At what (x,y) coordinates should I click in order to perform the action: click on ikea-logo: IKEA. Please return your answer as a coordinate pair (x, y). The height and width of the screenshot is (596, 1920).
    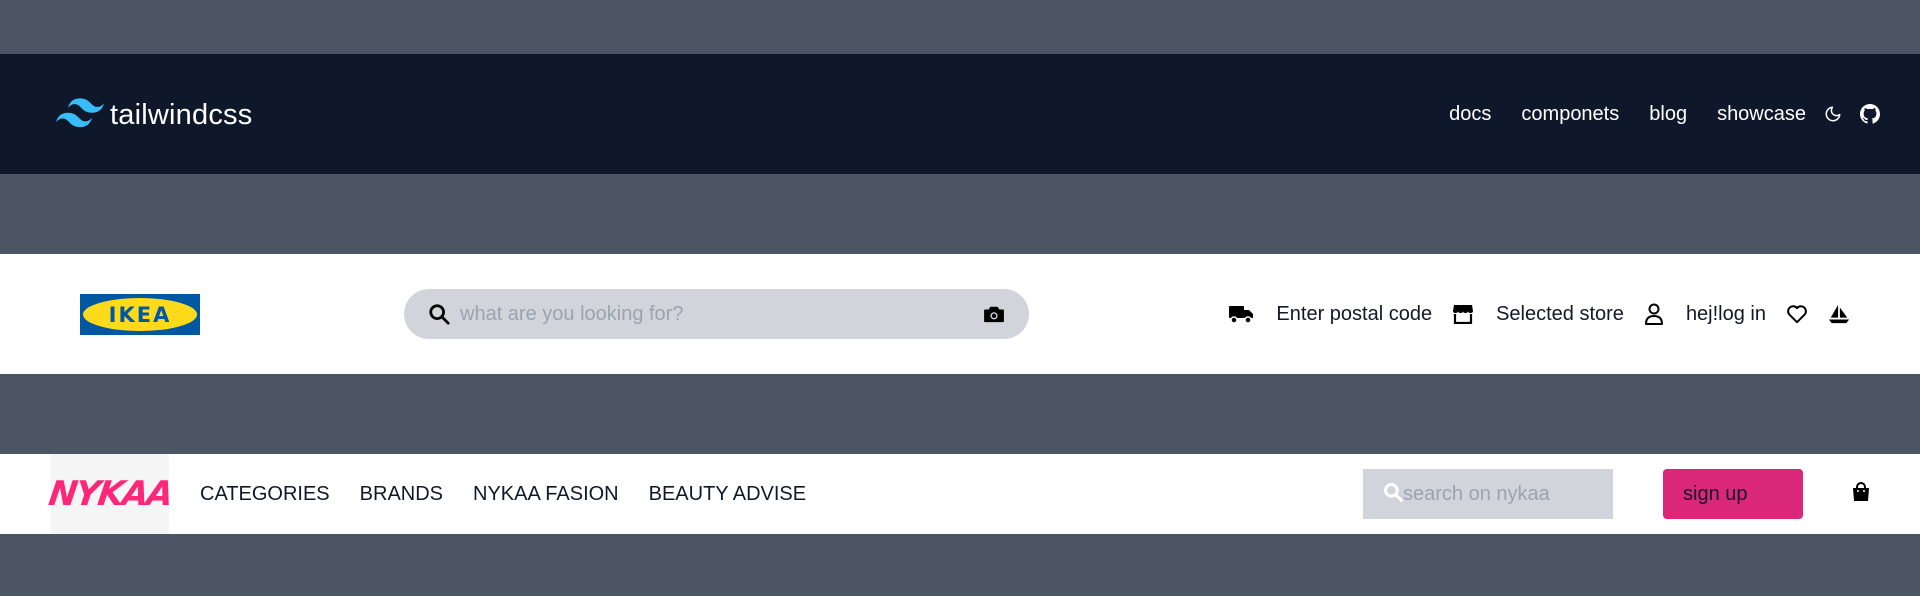
    Looking at the image, I should click on (140, 314).